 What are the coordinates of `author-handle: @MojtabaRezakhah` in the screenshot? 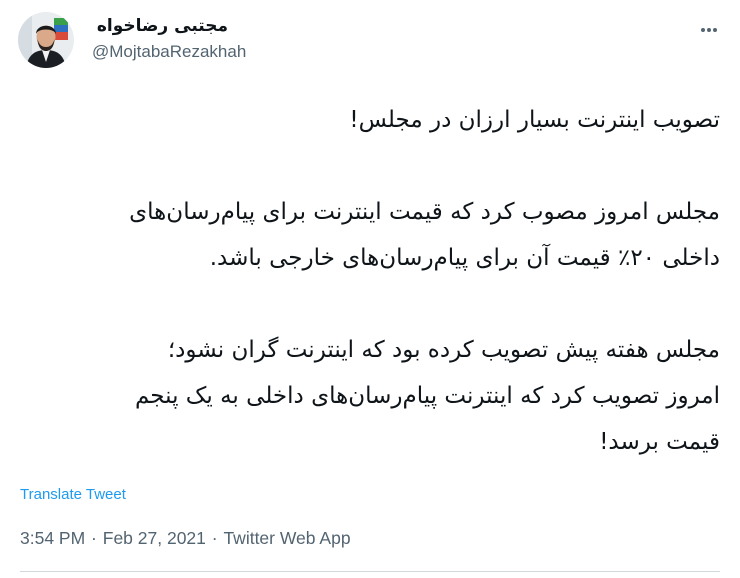 It's located at (169, 52).